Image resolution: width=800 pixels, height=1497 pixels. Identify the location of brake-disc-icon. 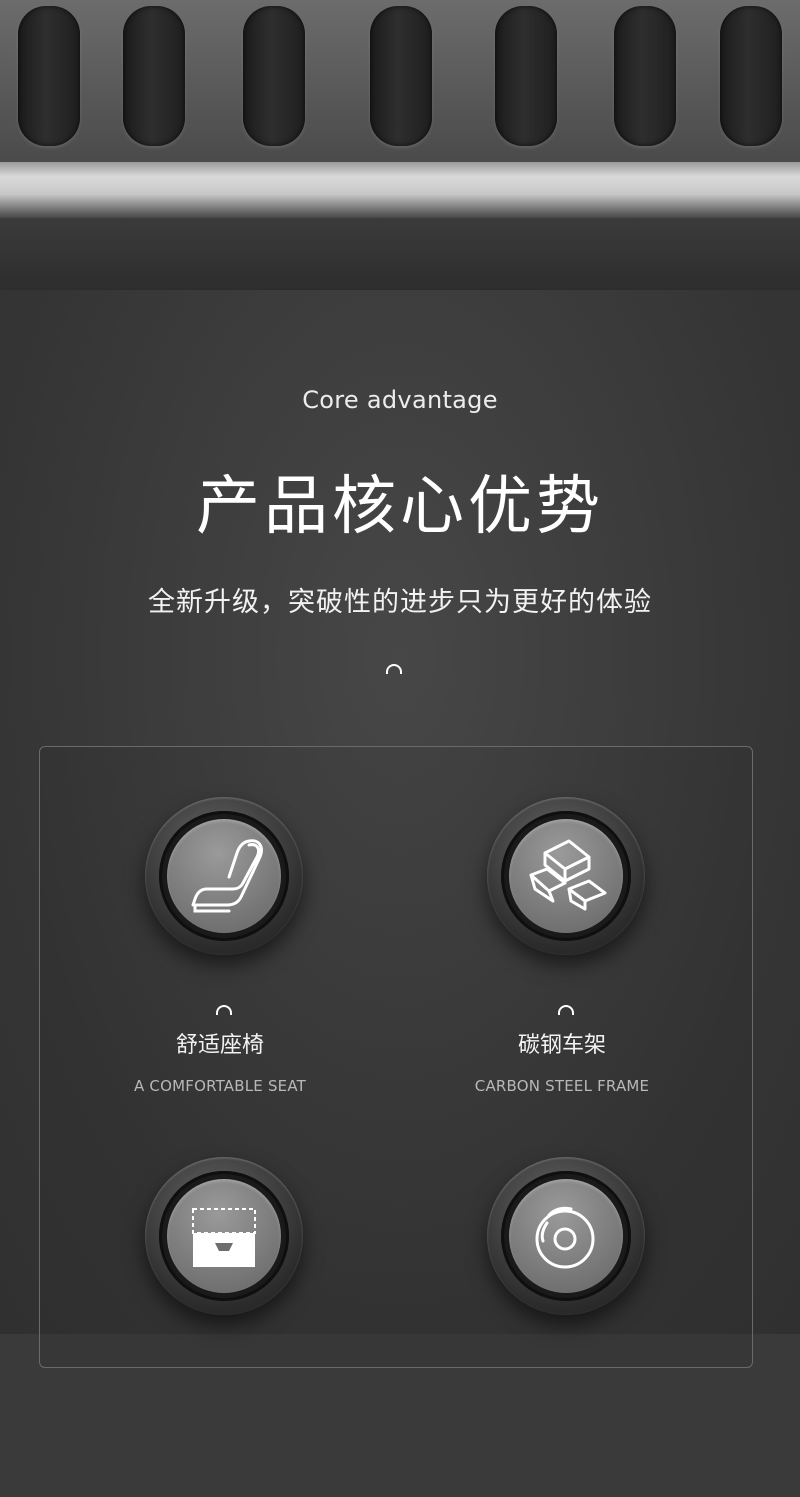
(565, 1237).